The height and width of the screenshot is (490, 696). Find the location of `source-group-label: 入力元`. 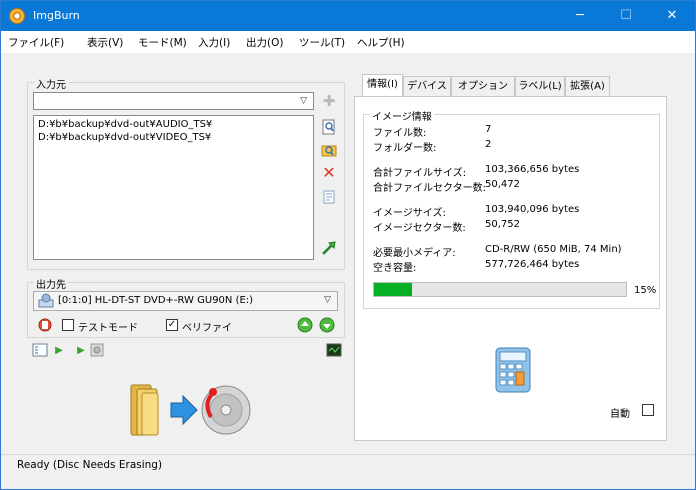

source-group-label: 入力元 is located at coordinates (51, 83).